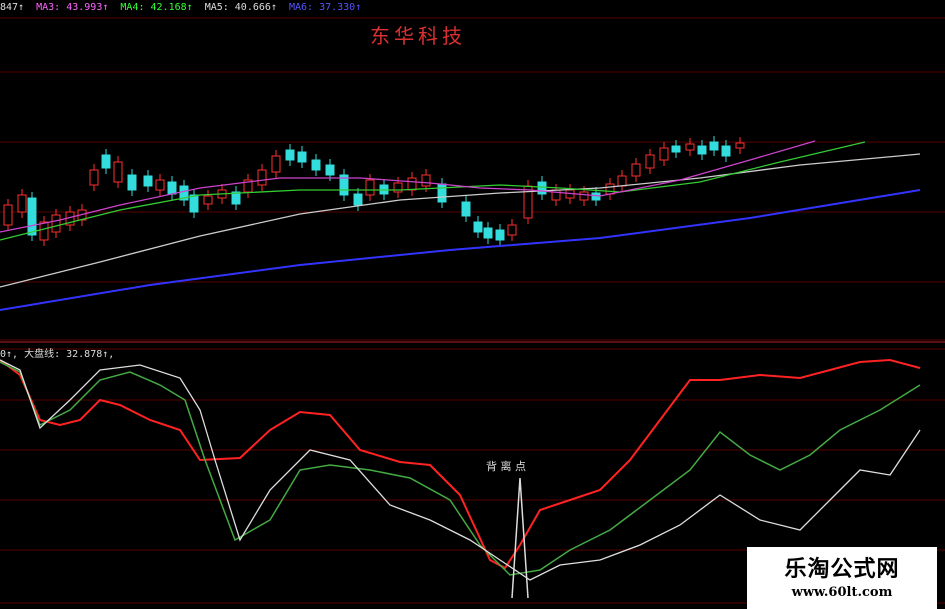 The width and height of the screenshot is (945, 609). Describe the element at coordinates (325, 7) in the screenshot. I see `legend-item-ma6: MA6: 37.330↑` at that location.